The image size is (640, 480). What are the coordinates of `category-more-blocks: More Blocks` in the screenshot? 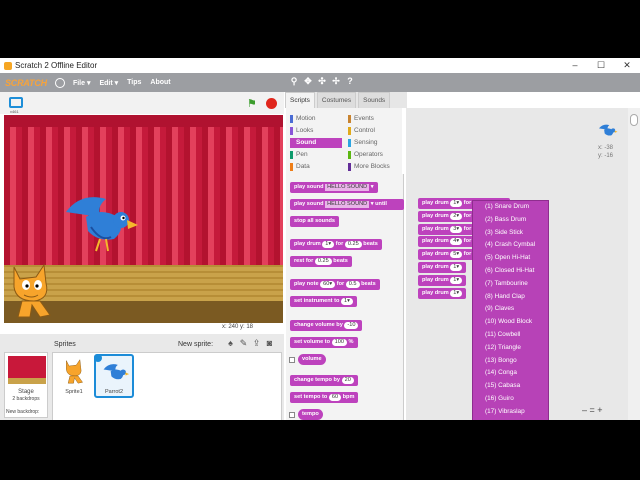 It's located at (374, 167).